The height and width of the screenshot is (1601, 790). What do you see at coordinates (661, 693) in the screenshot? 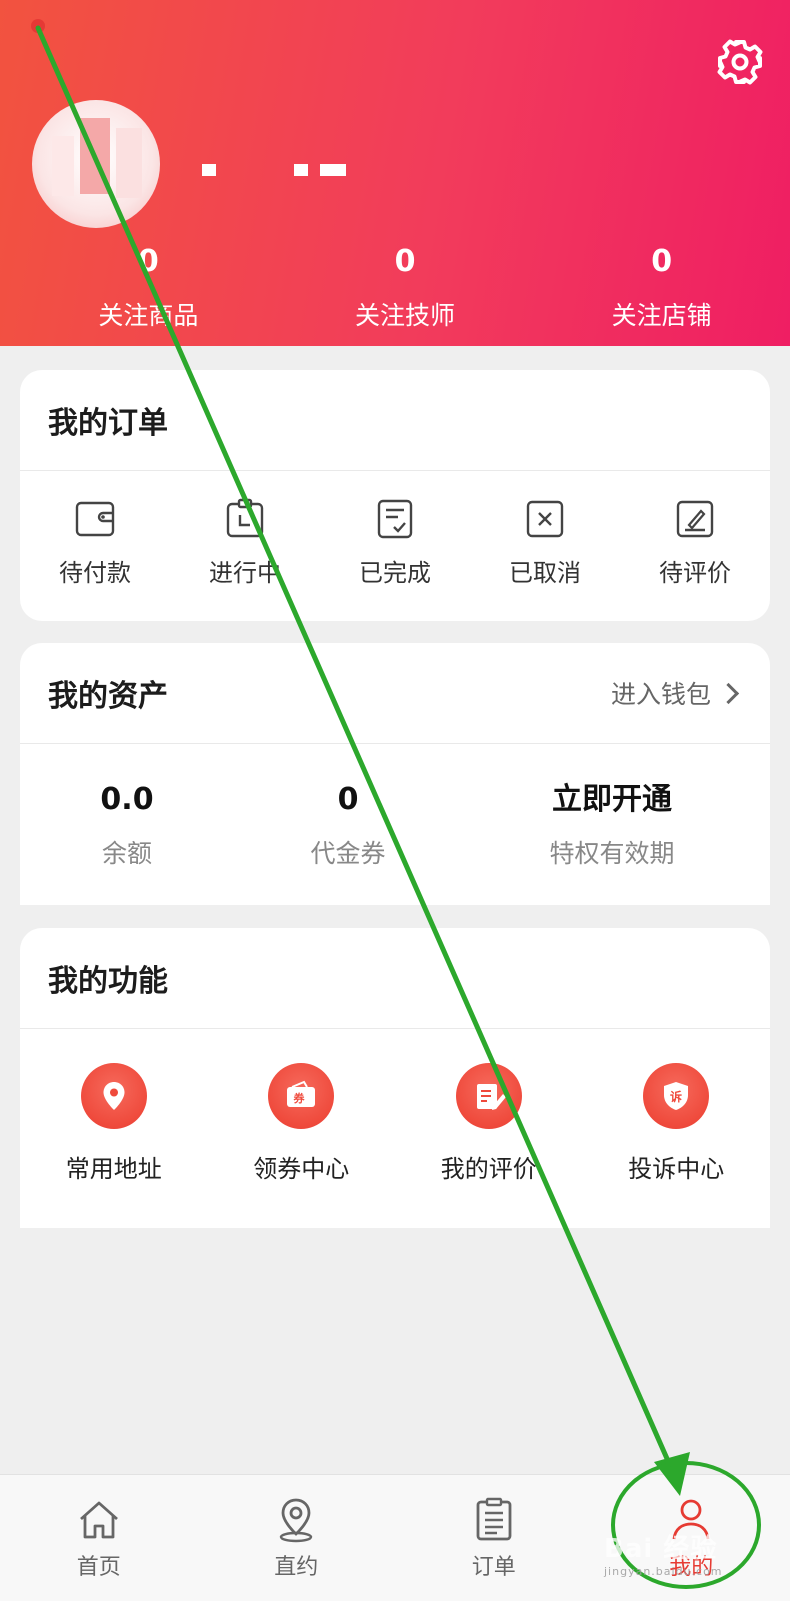
I see `wallet-link-label: 进入钱包` at bounding box center [661, 693].